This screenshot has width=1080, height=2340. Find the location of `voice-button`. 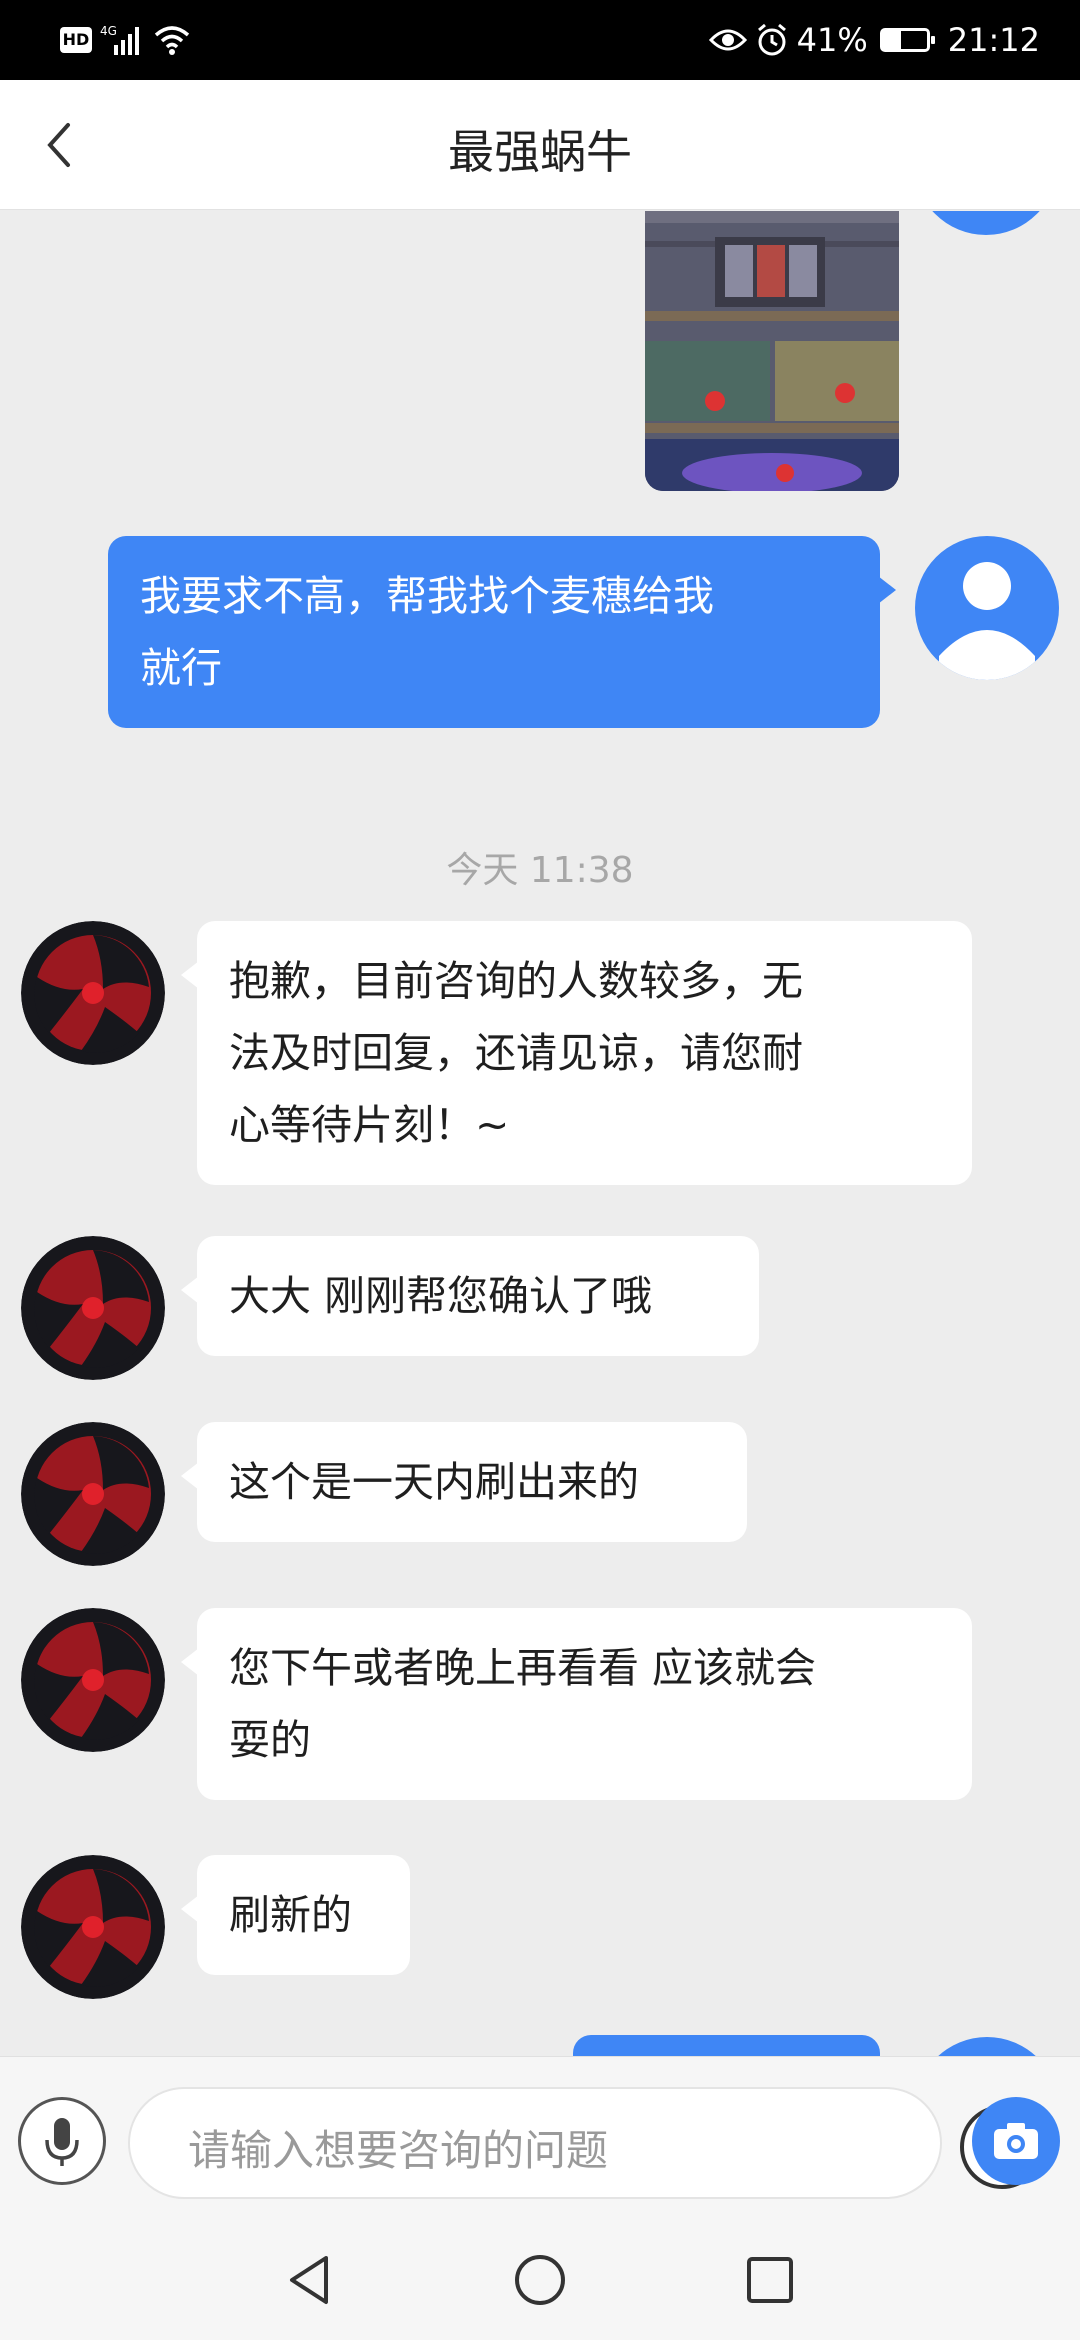

voice-button is located at coordinates (62, 2141).